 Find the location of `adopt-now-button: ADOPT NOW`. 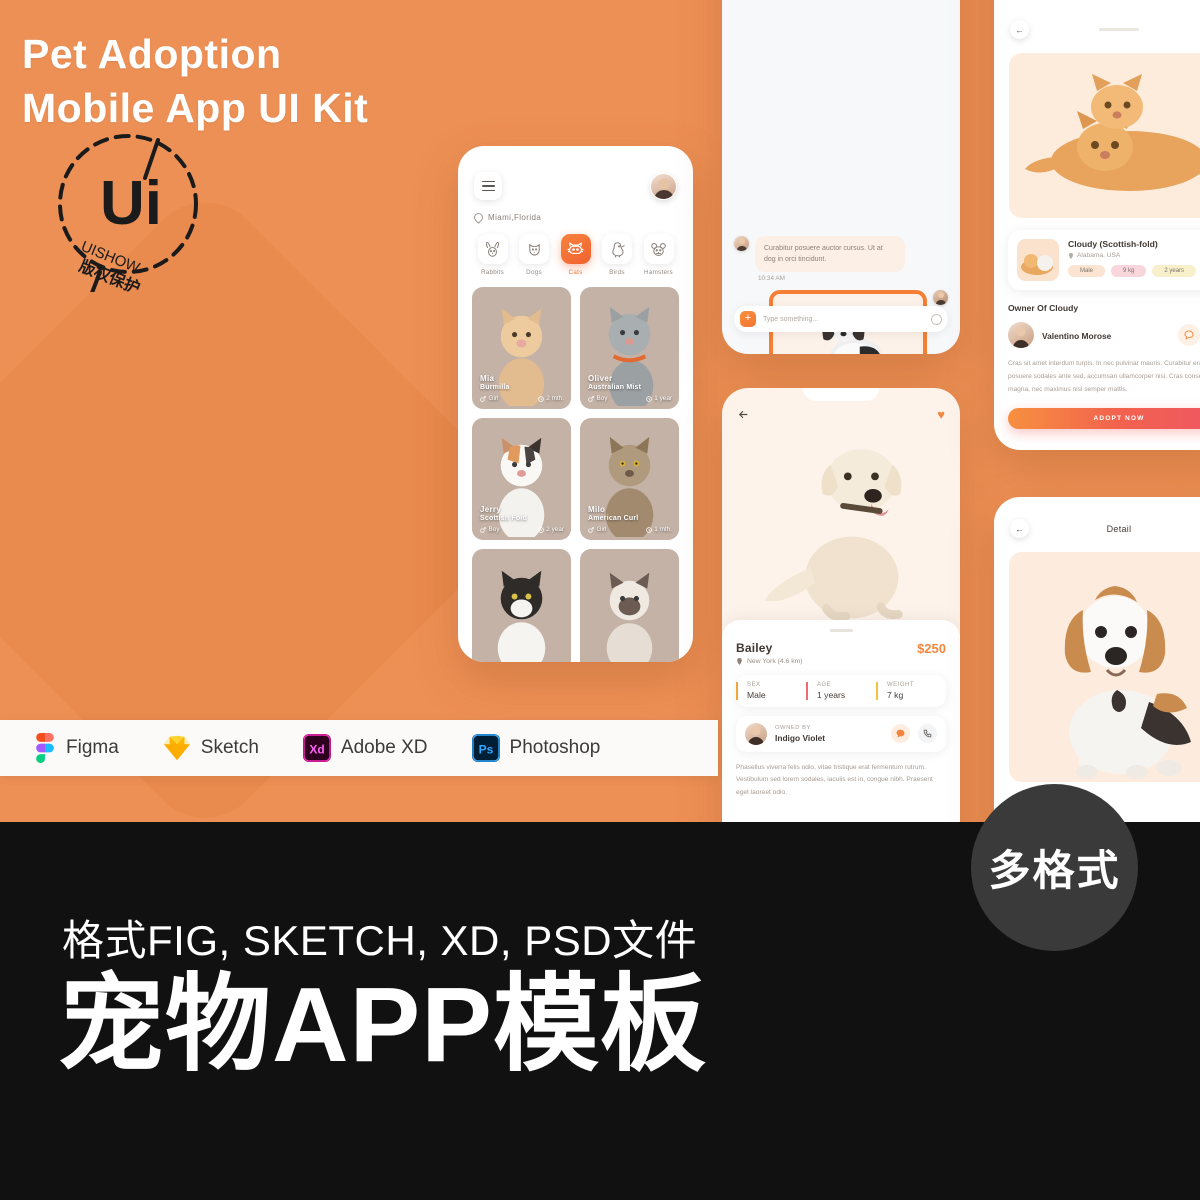

adopt-now-button: ADOPT NOW is located at coordinates (1104, 418).